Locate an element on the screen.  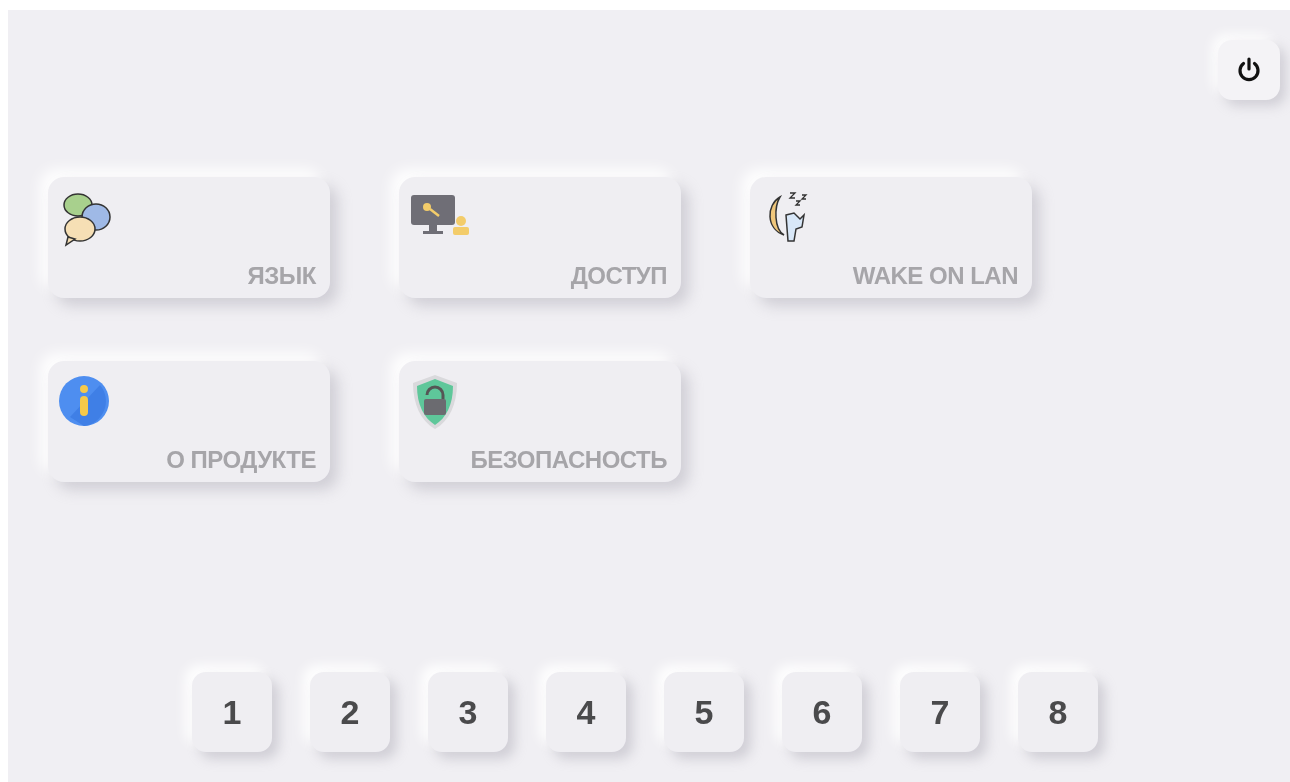
page-button: 6 is located at coordinates (822, 712).